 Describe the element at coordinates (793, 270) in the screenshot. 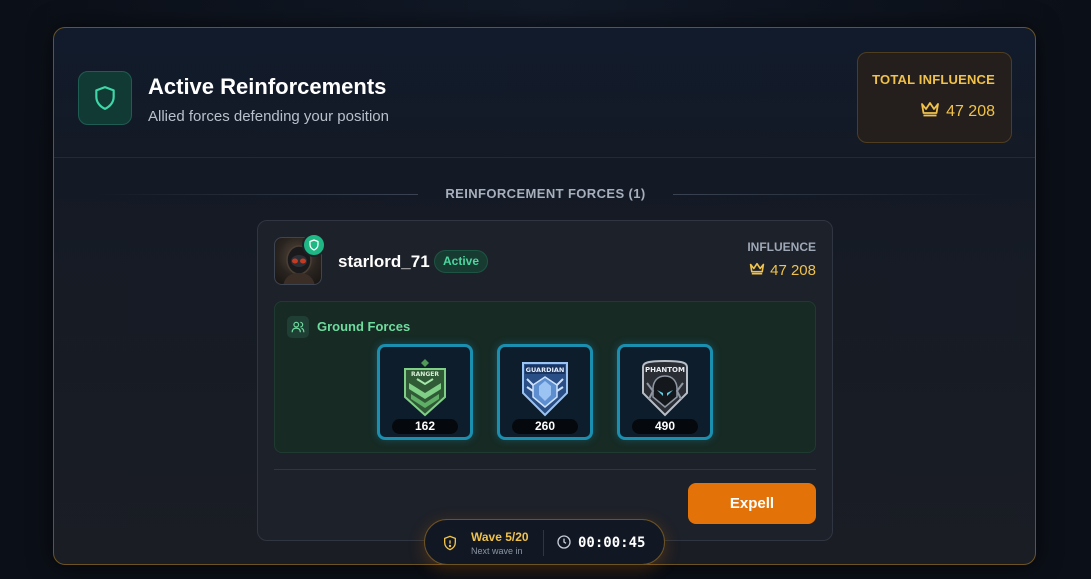

I see `influence-number: 47 208` at that location.